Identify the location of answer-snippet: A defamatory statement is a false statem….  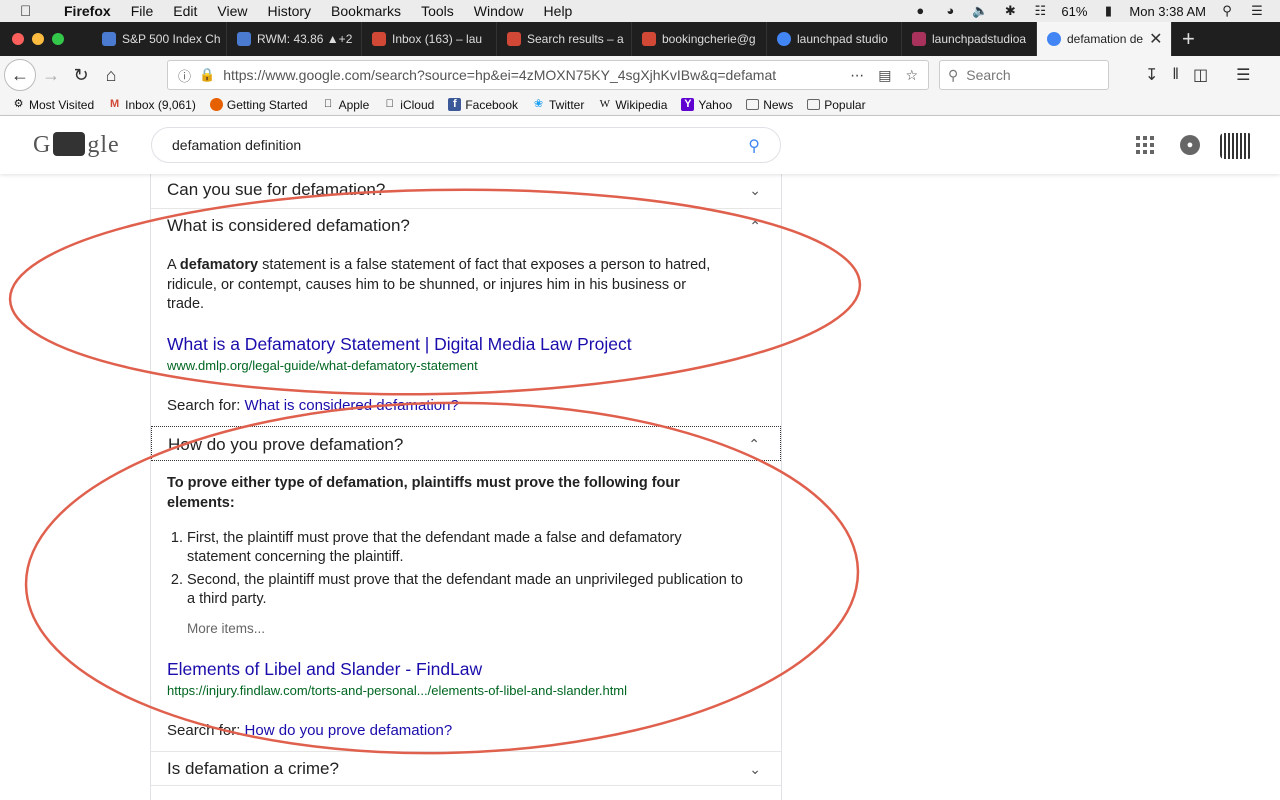
(447, 285).